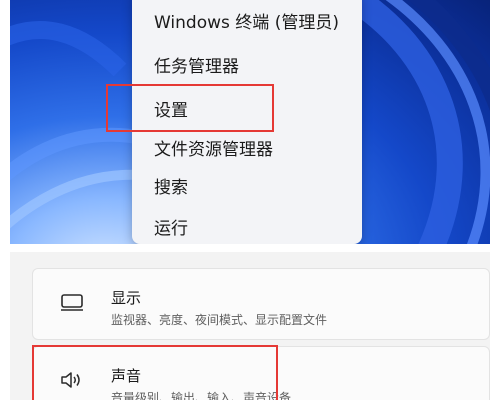 This screenshot has width=500, height=400. I want to click on settings-item-subtitle: 音量级别、输出、输入、声音设备, so click(201, 395).